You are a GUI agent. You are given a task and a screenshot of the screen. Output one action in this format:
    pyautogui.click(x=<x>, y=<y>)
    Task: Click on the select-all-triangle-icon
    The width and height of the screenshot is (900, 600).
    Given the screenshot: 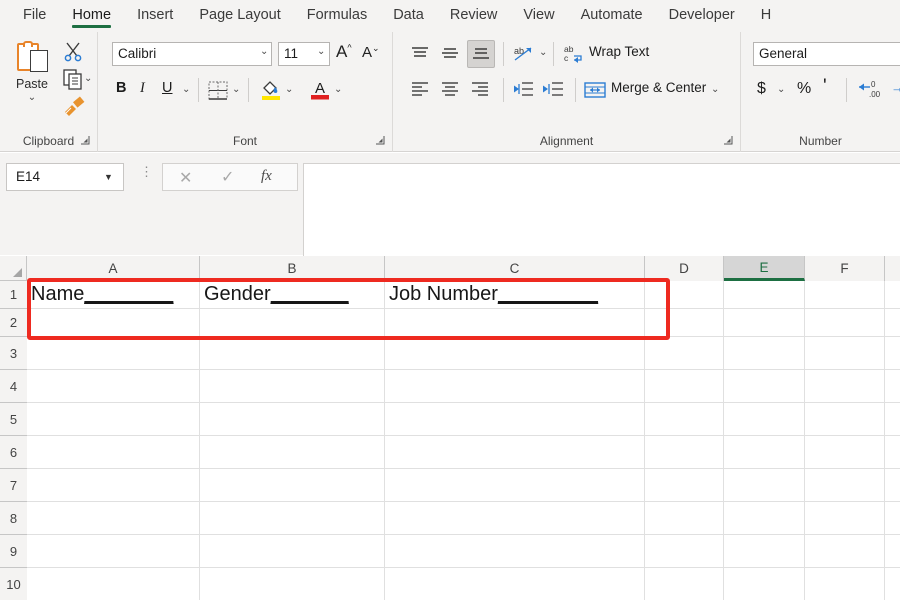 What is the action you would take?
    pyautogui.click(x=17, y=272)
    